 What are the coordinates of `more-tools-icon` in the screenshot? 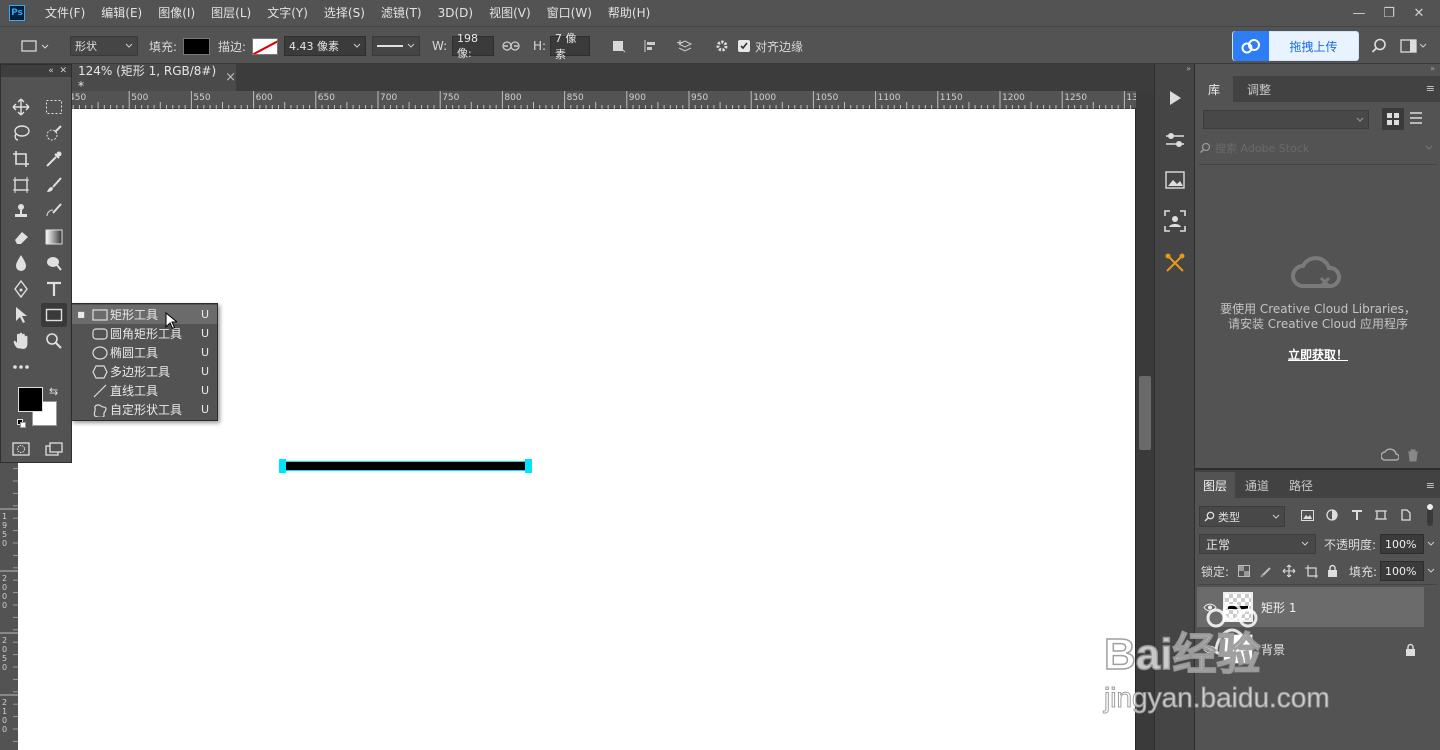 It's located at (21, 367).